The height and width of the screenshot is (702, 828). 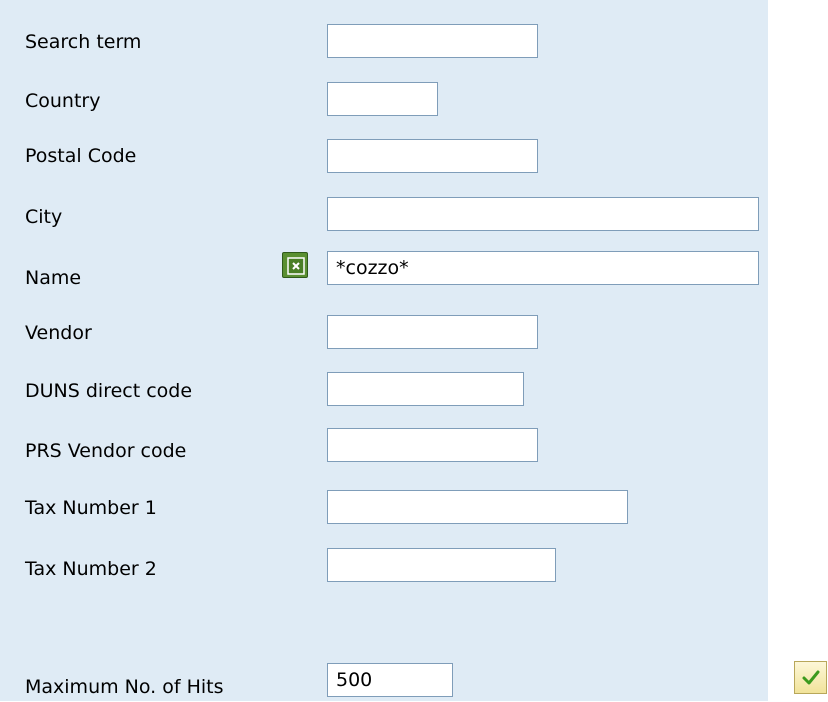 I want to click on confirm-button, so click(x=810, y=677).